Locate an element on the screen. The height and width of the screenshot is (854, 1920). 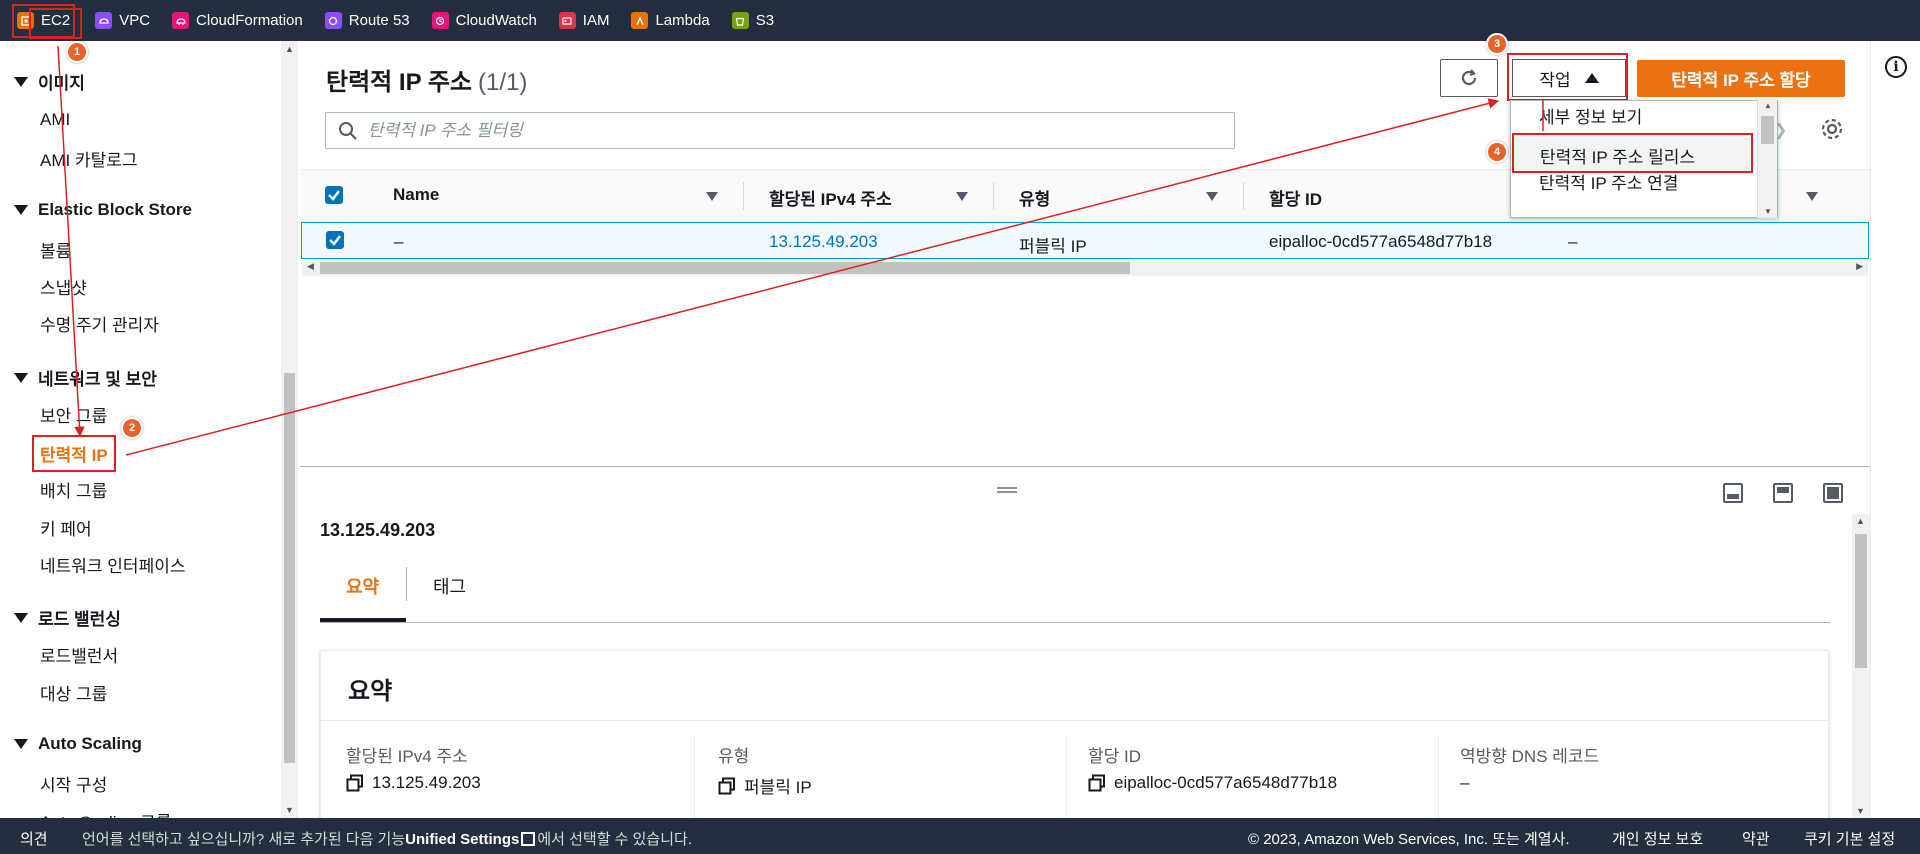
route53-icon is located at coordinates (333, 20).